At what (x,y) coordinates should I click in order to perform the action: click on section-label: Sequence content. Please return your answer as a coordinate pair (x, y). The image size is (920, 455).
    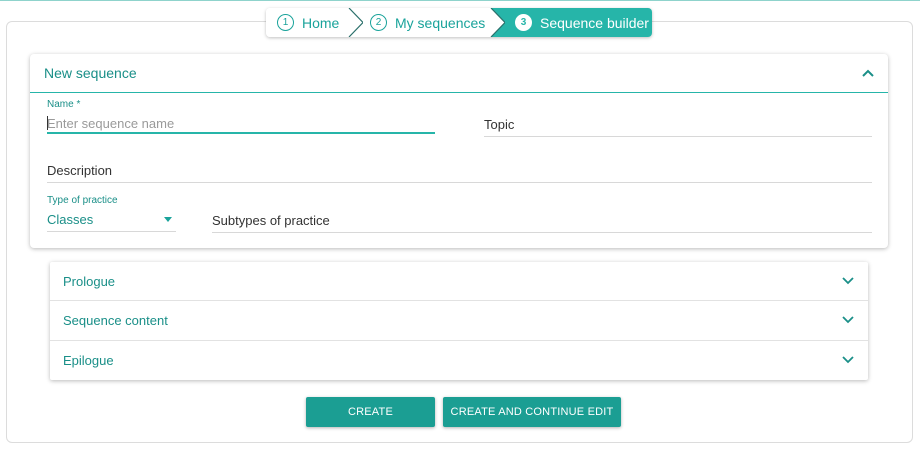
    Looking at the image, I should click on (115, 320).